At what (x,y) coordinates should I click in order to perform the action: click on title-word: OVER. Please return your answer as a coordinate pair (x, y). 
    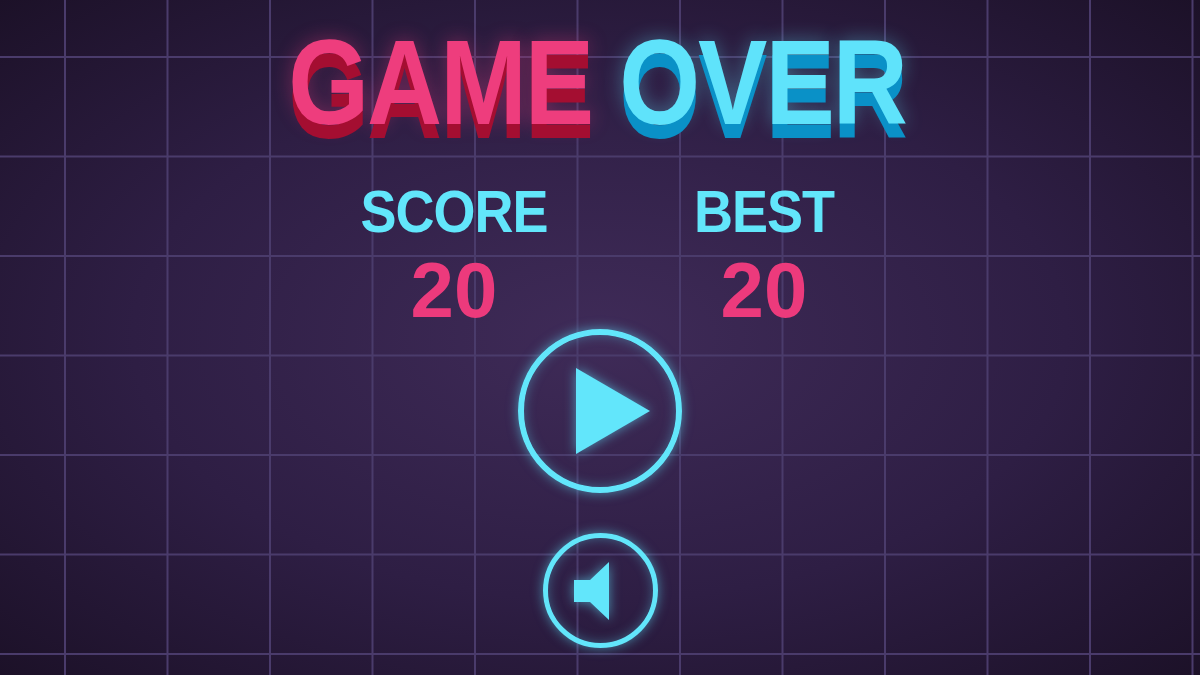
    Looking at the image, I should click on (762, 83).